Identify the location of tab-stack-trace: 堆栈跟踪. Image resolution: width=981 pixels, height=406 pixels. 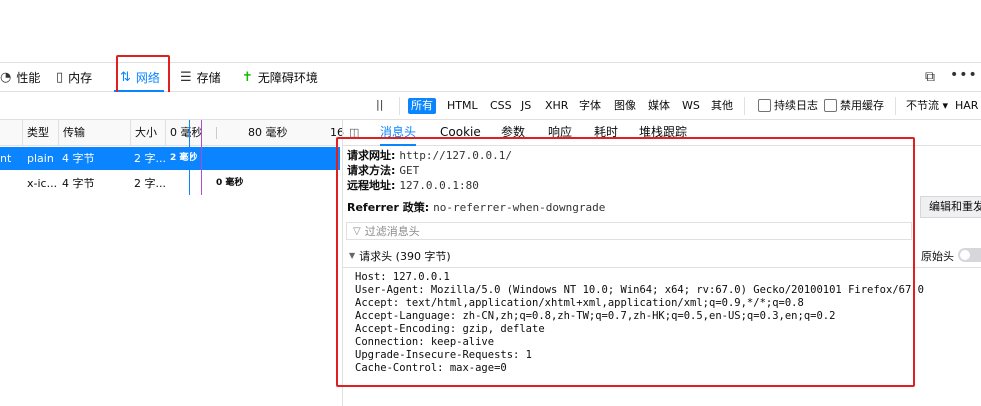
(663, 133).